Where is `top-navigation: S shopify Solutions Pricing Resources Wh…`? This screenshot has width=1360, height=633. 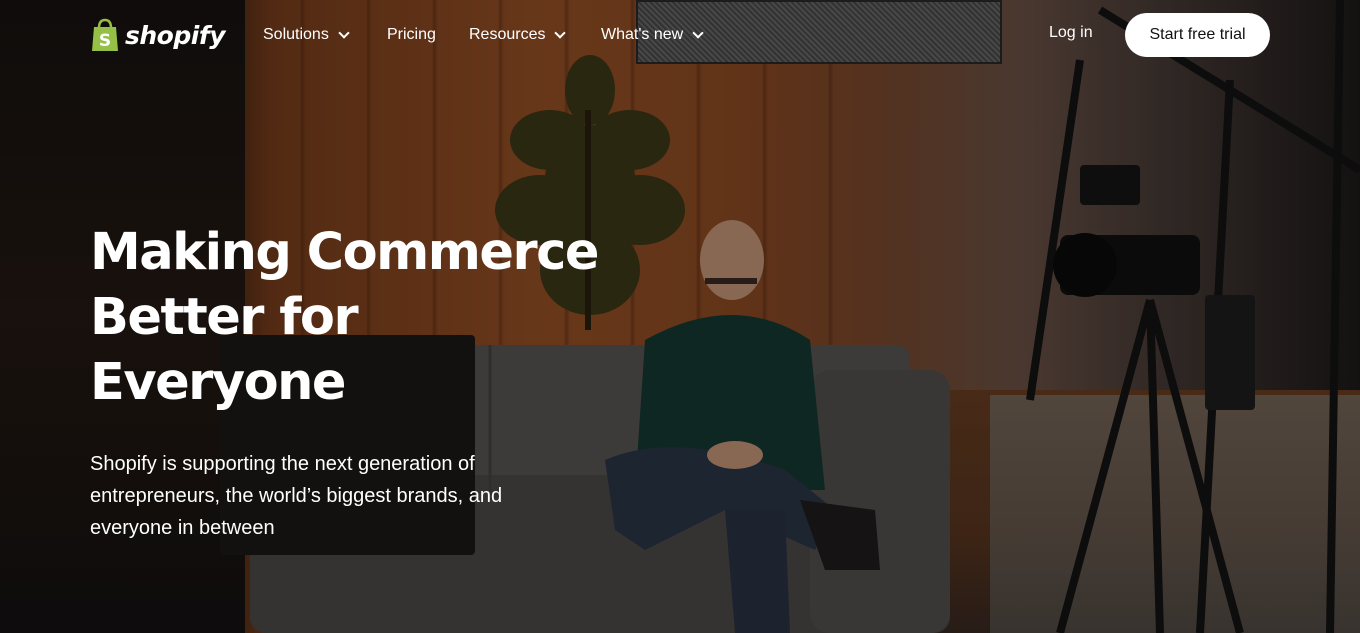 top-navigation: S shopify Solutions Pricing Resources Wh… is located at coordinates (680, 35).